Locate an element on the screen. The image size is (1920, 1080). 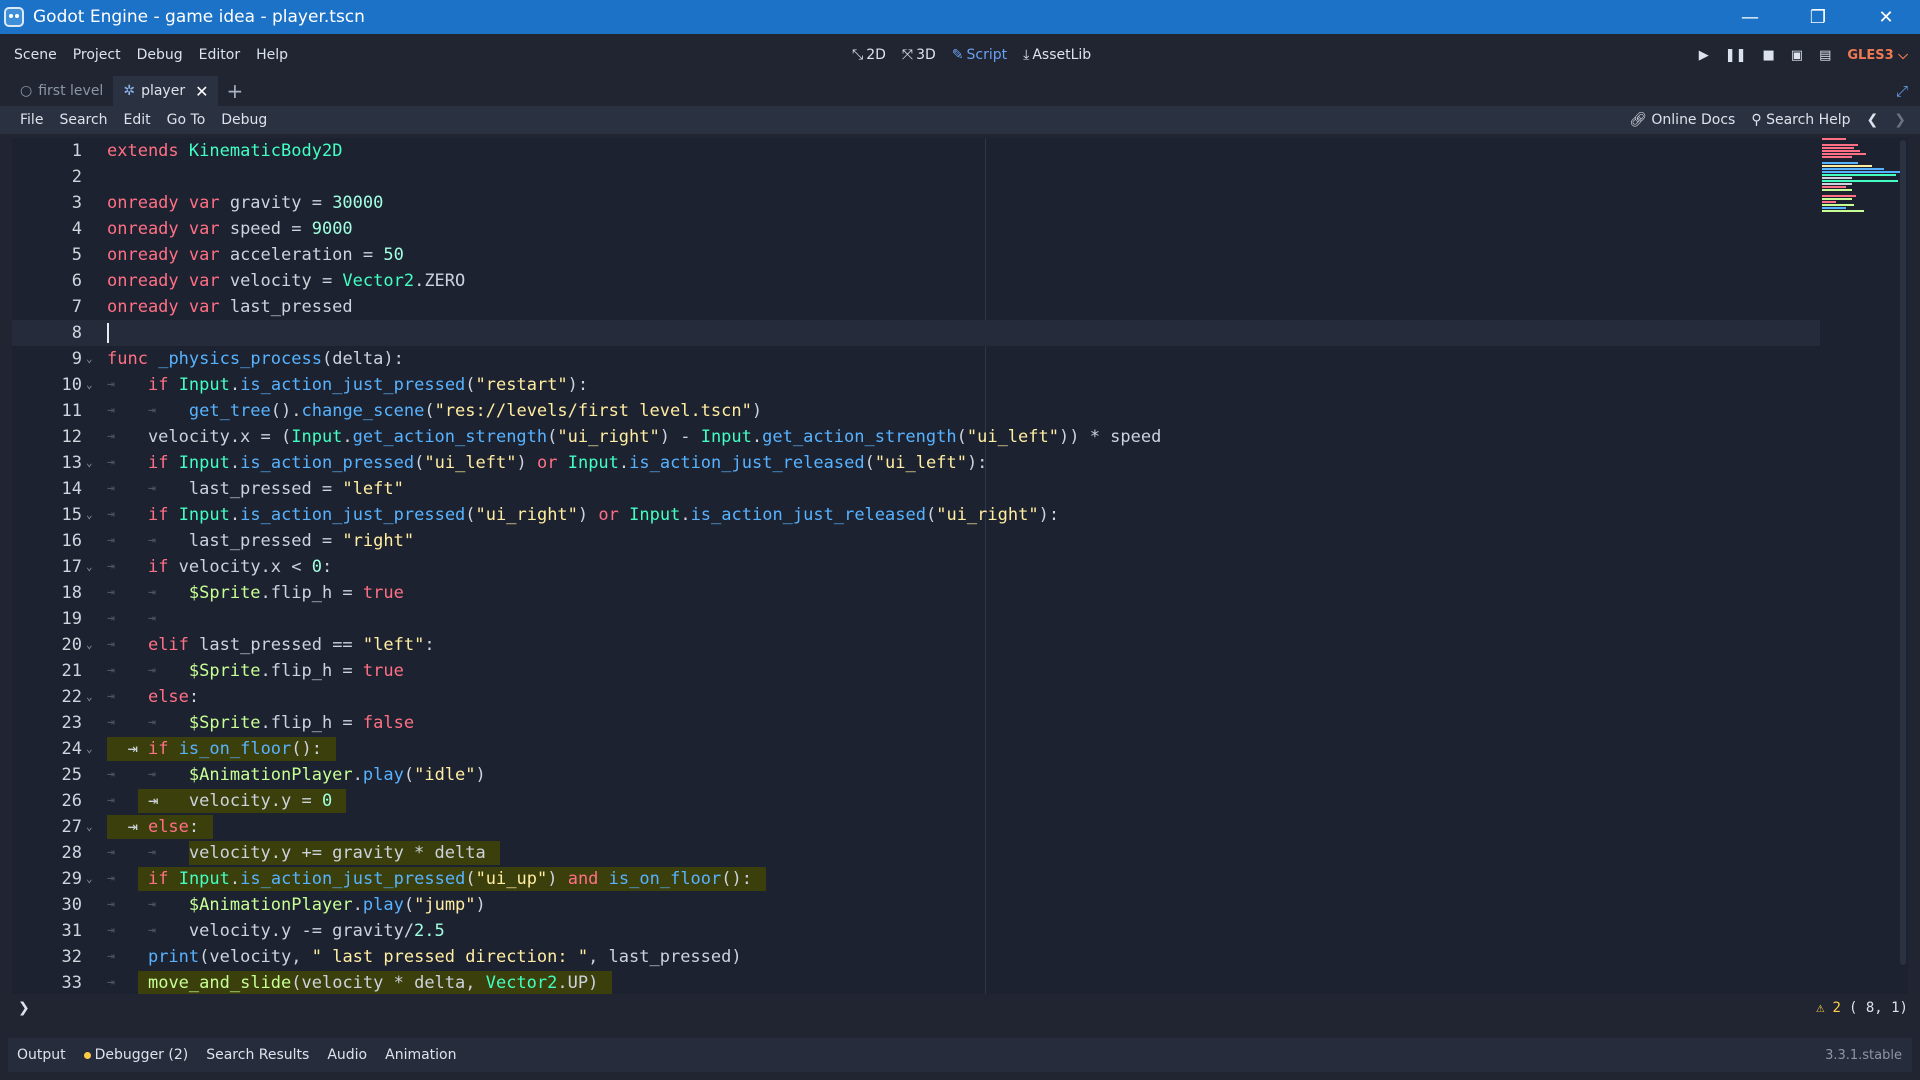
scene-tab-player: ✲ player ✕ is located at coordinates (166, 91).